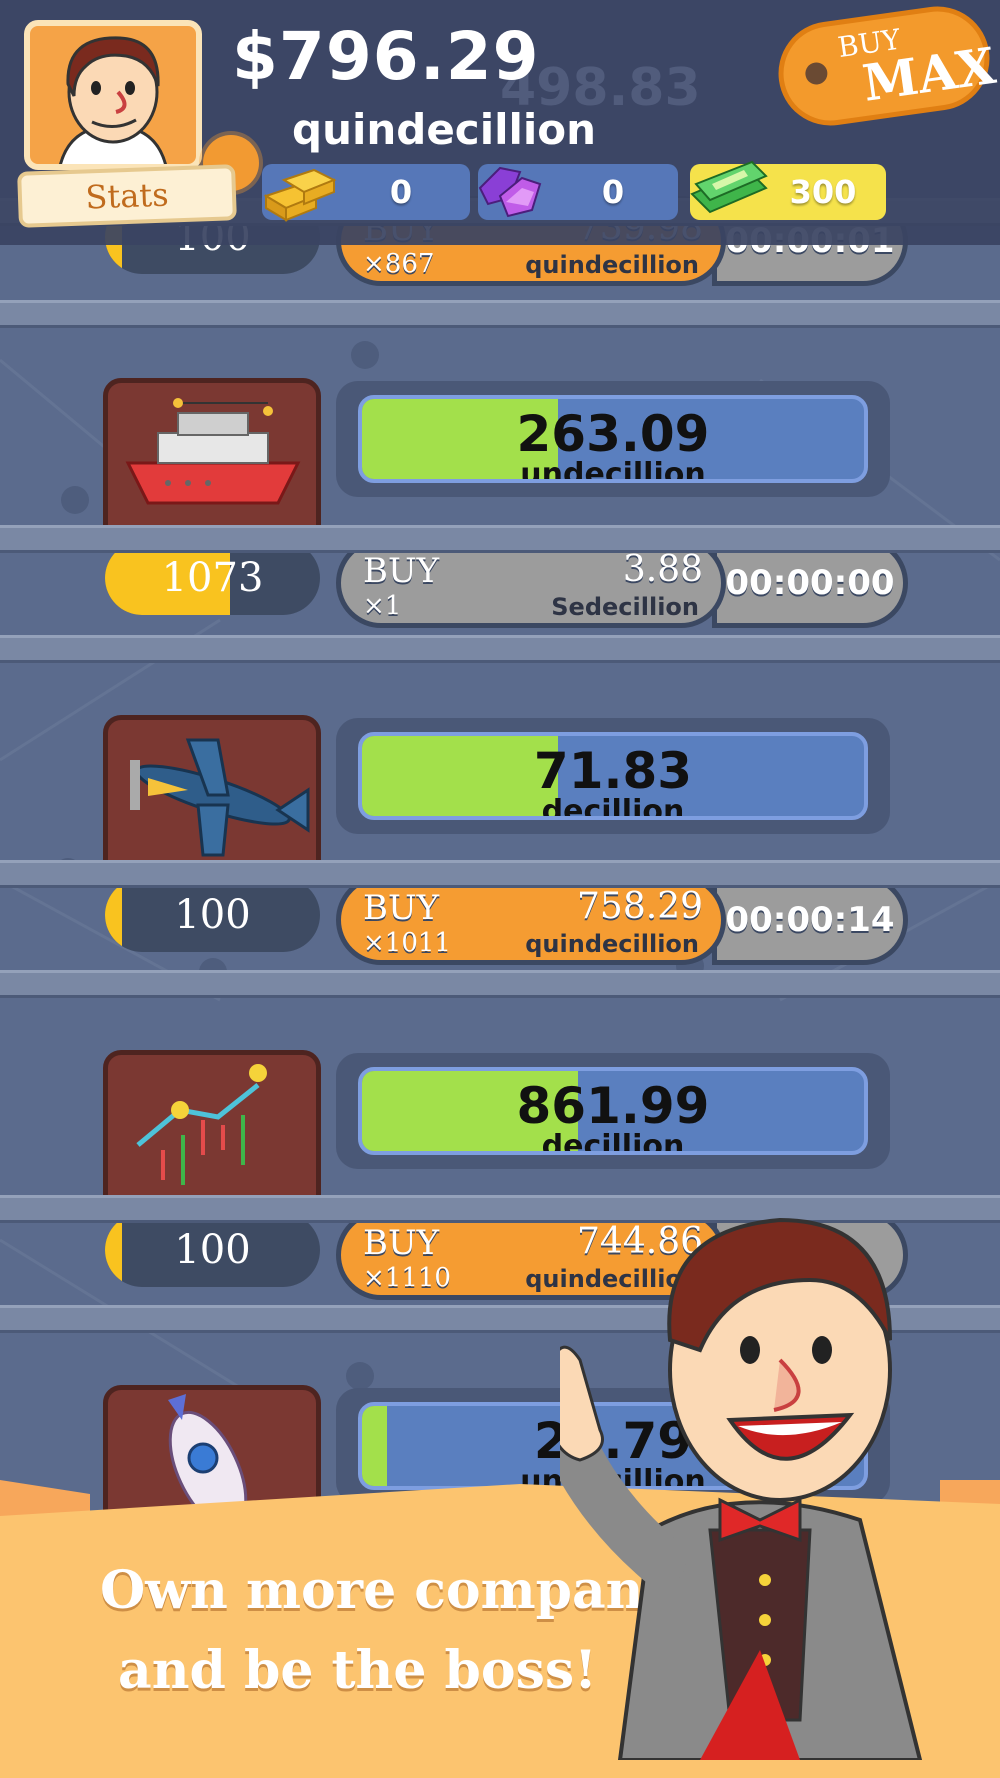  I want to click on gold-counter: 0, so click(366, 193).